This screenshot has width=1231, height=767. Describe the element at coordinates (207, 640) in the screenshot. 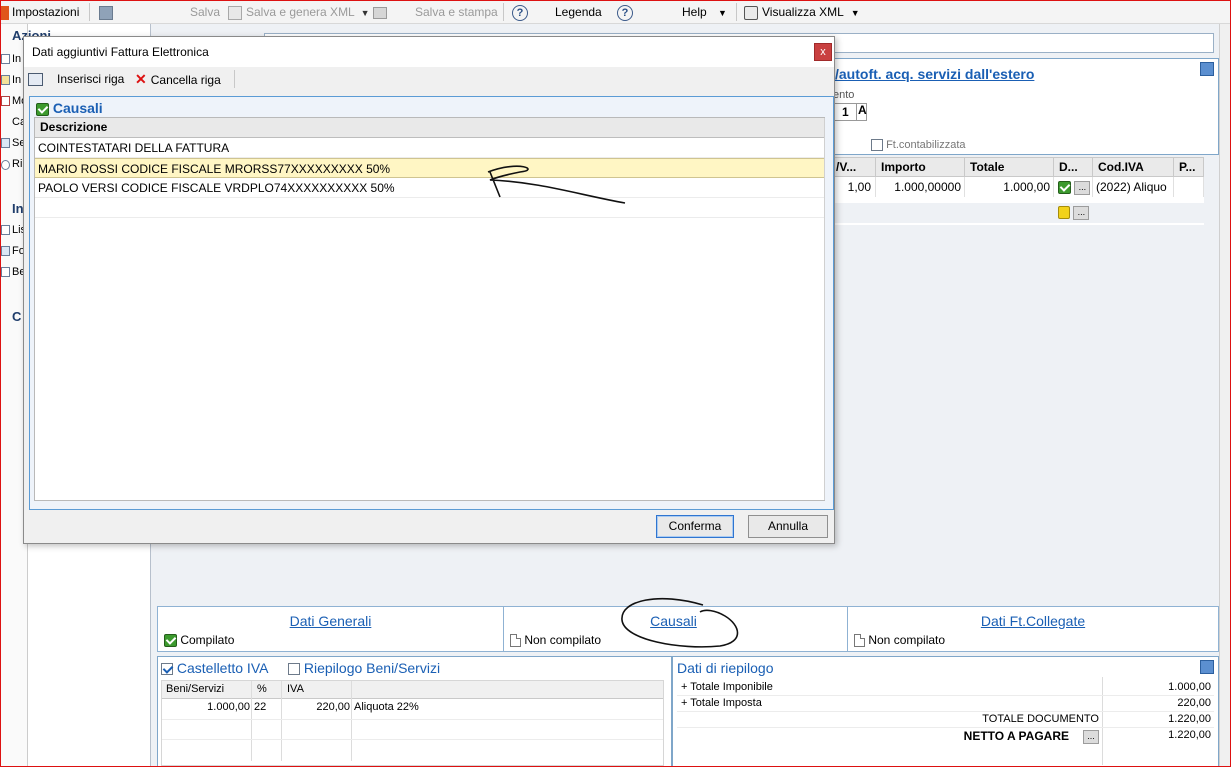

I see `tab-status-label: Compilato` at that location.